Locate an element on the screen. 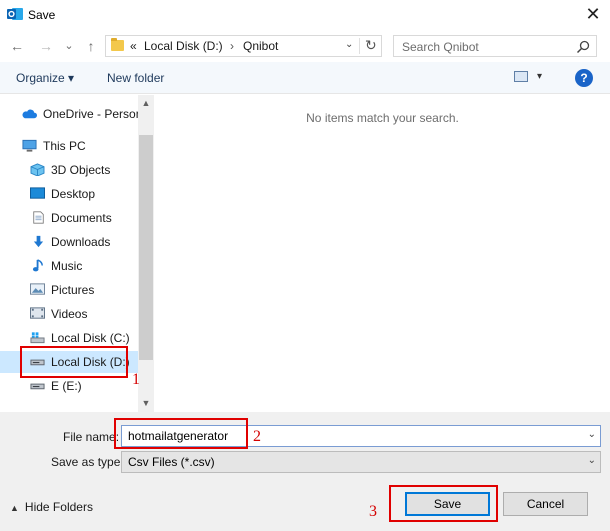 The width and height of the screenshot is (610, 531). new-folder-button: New folder is located at coordinates (135, 78).